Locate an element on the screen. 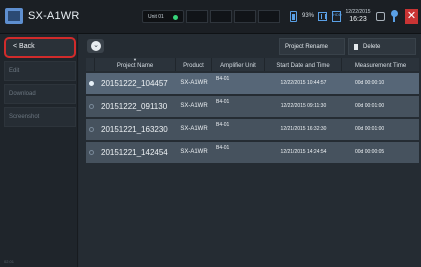 Image resolution: width=421 pixels, height=267 pixels. unit-slots is located at coordinates (234, 16).